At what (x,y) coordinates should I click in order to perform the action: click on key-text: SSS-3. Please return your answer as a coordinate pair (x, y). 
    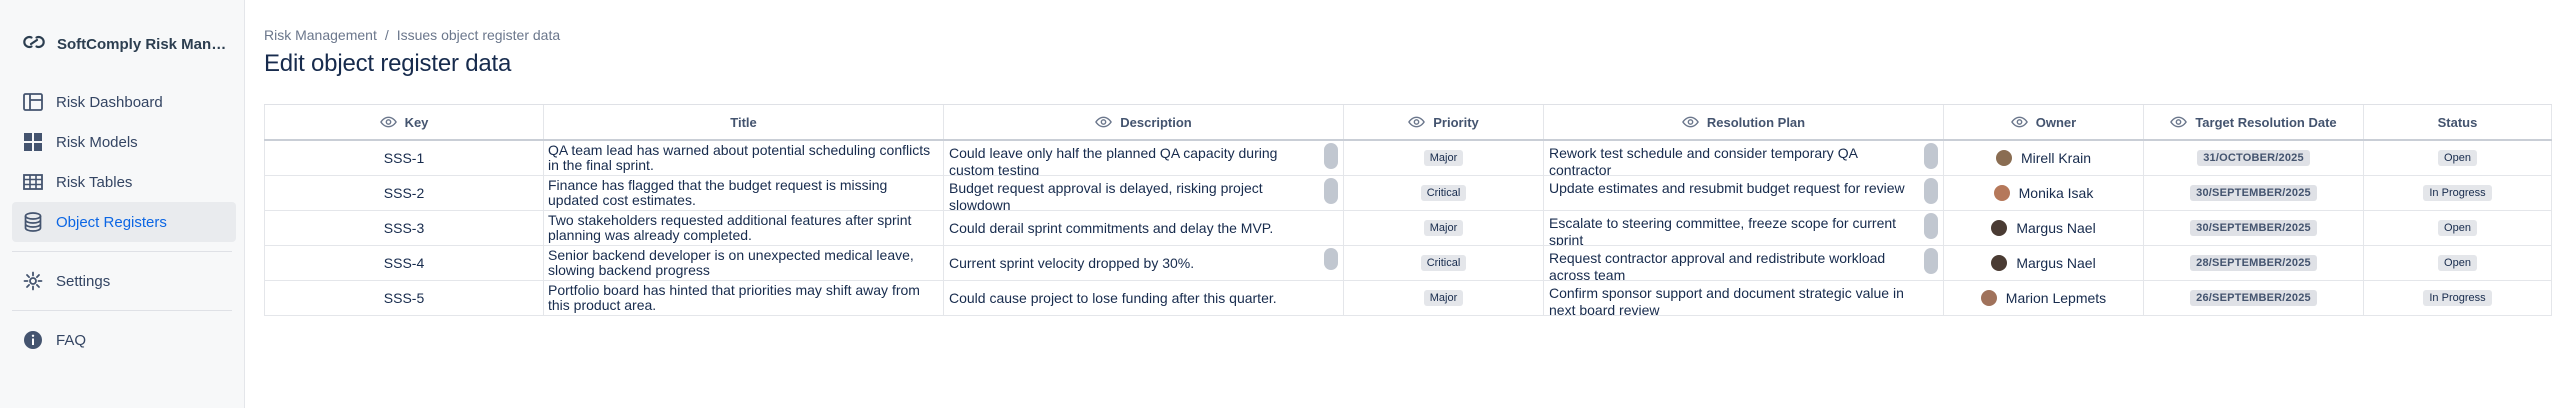
    Looking at the image, I should click on (404, 228).